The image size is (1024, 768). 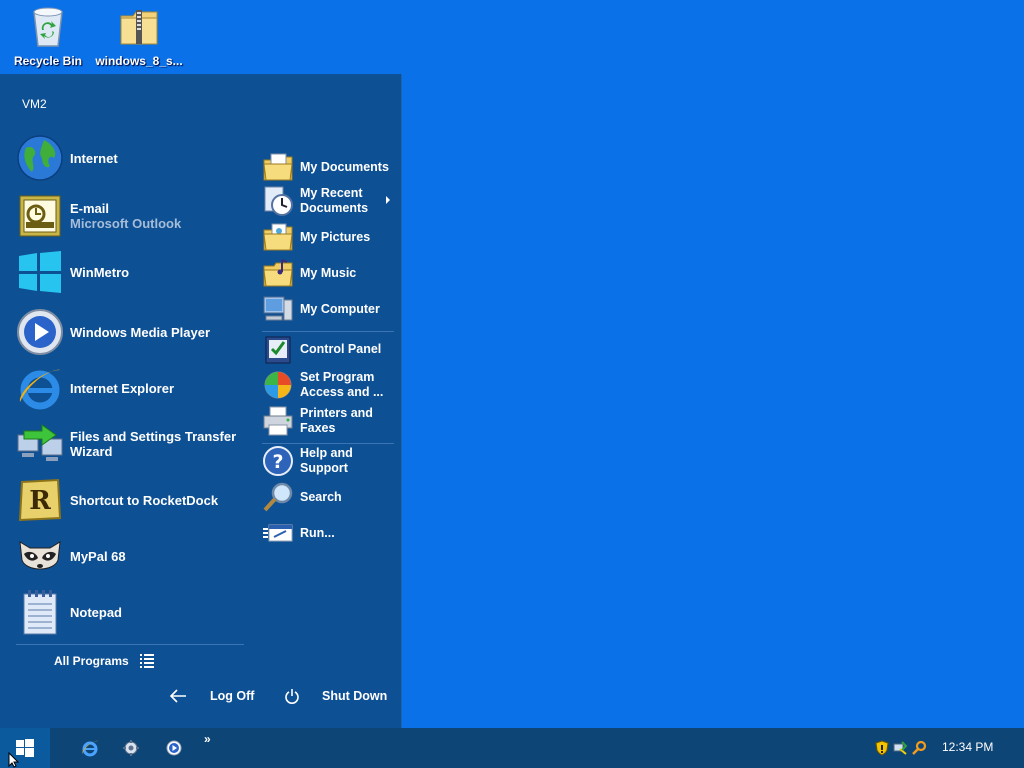 What do you see at coordinates (388, 200) in the screenshot?
I see `submenu-arrow-icon` at bounding box center [388, 200].